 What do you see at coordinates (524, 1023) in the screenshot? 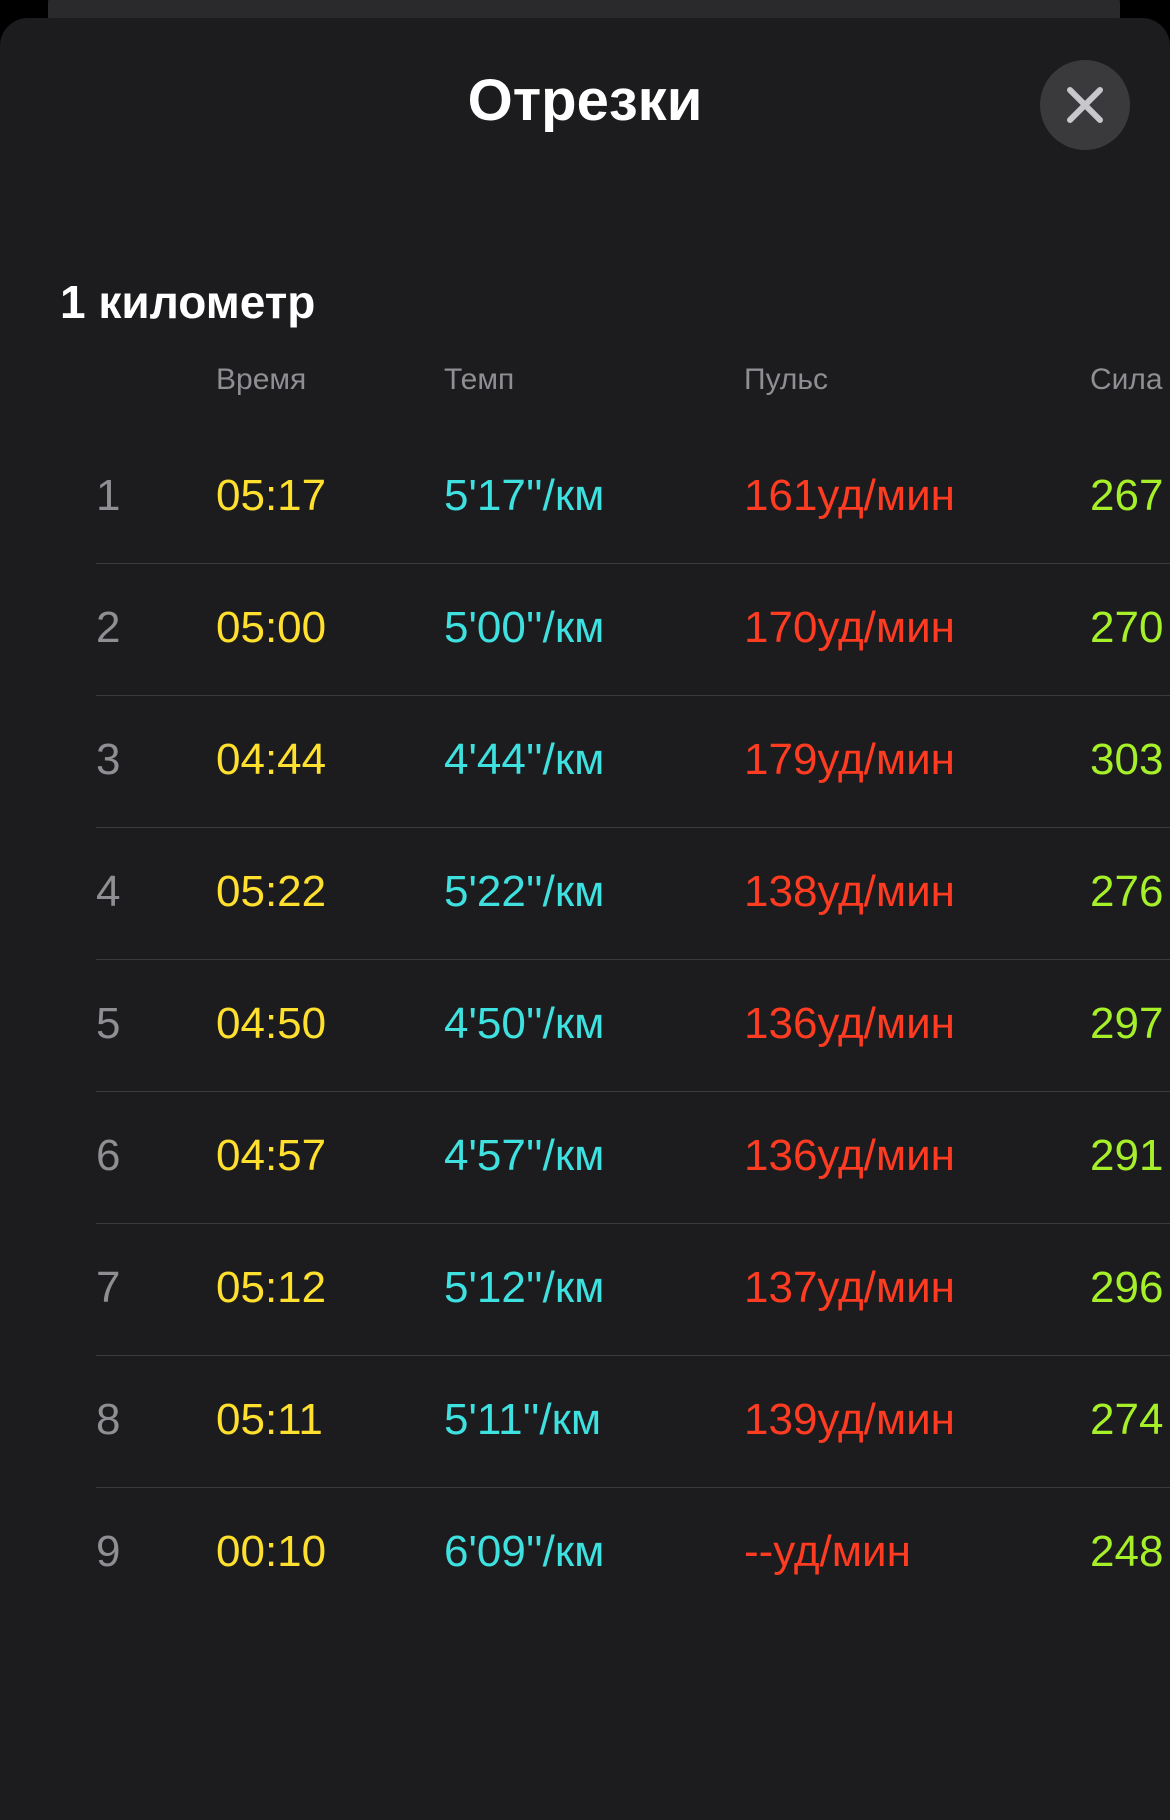
I see `split-pace: 4'50''/км` at bounding box center [524, 1023].